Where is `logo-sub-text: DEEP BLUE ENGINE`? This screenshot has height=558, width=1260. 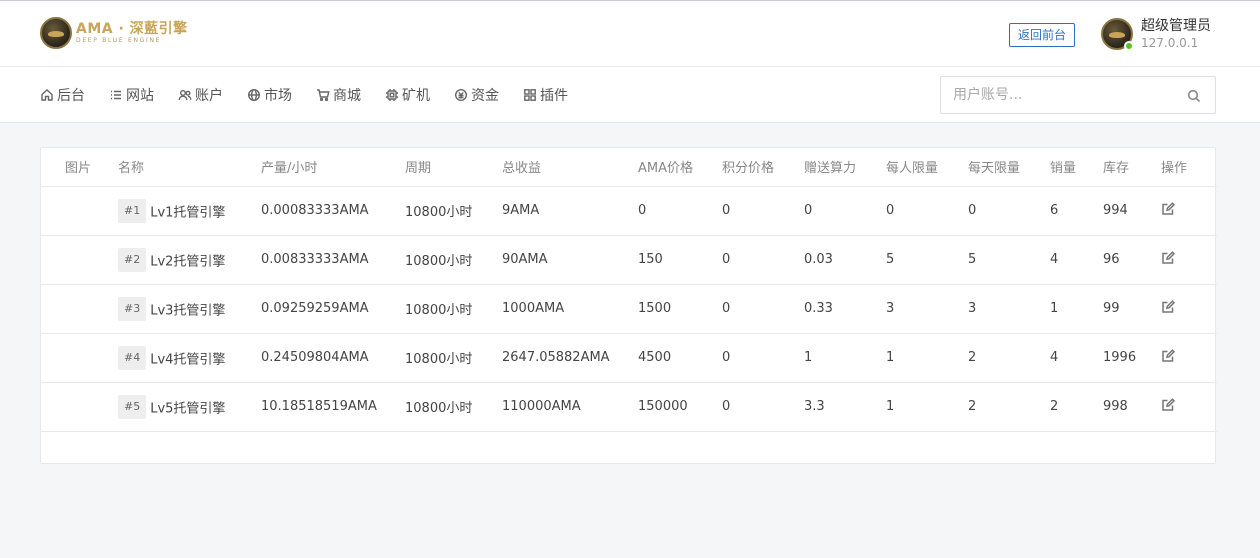 logo-sub-text: DEEP BLUE ENGINE is located at coordinates (119, 40).